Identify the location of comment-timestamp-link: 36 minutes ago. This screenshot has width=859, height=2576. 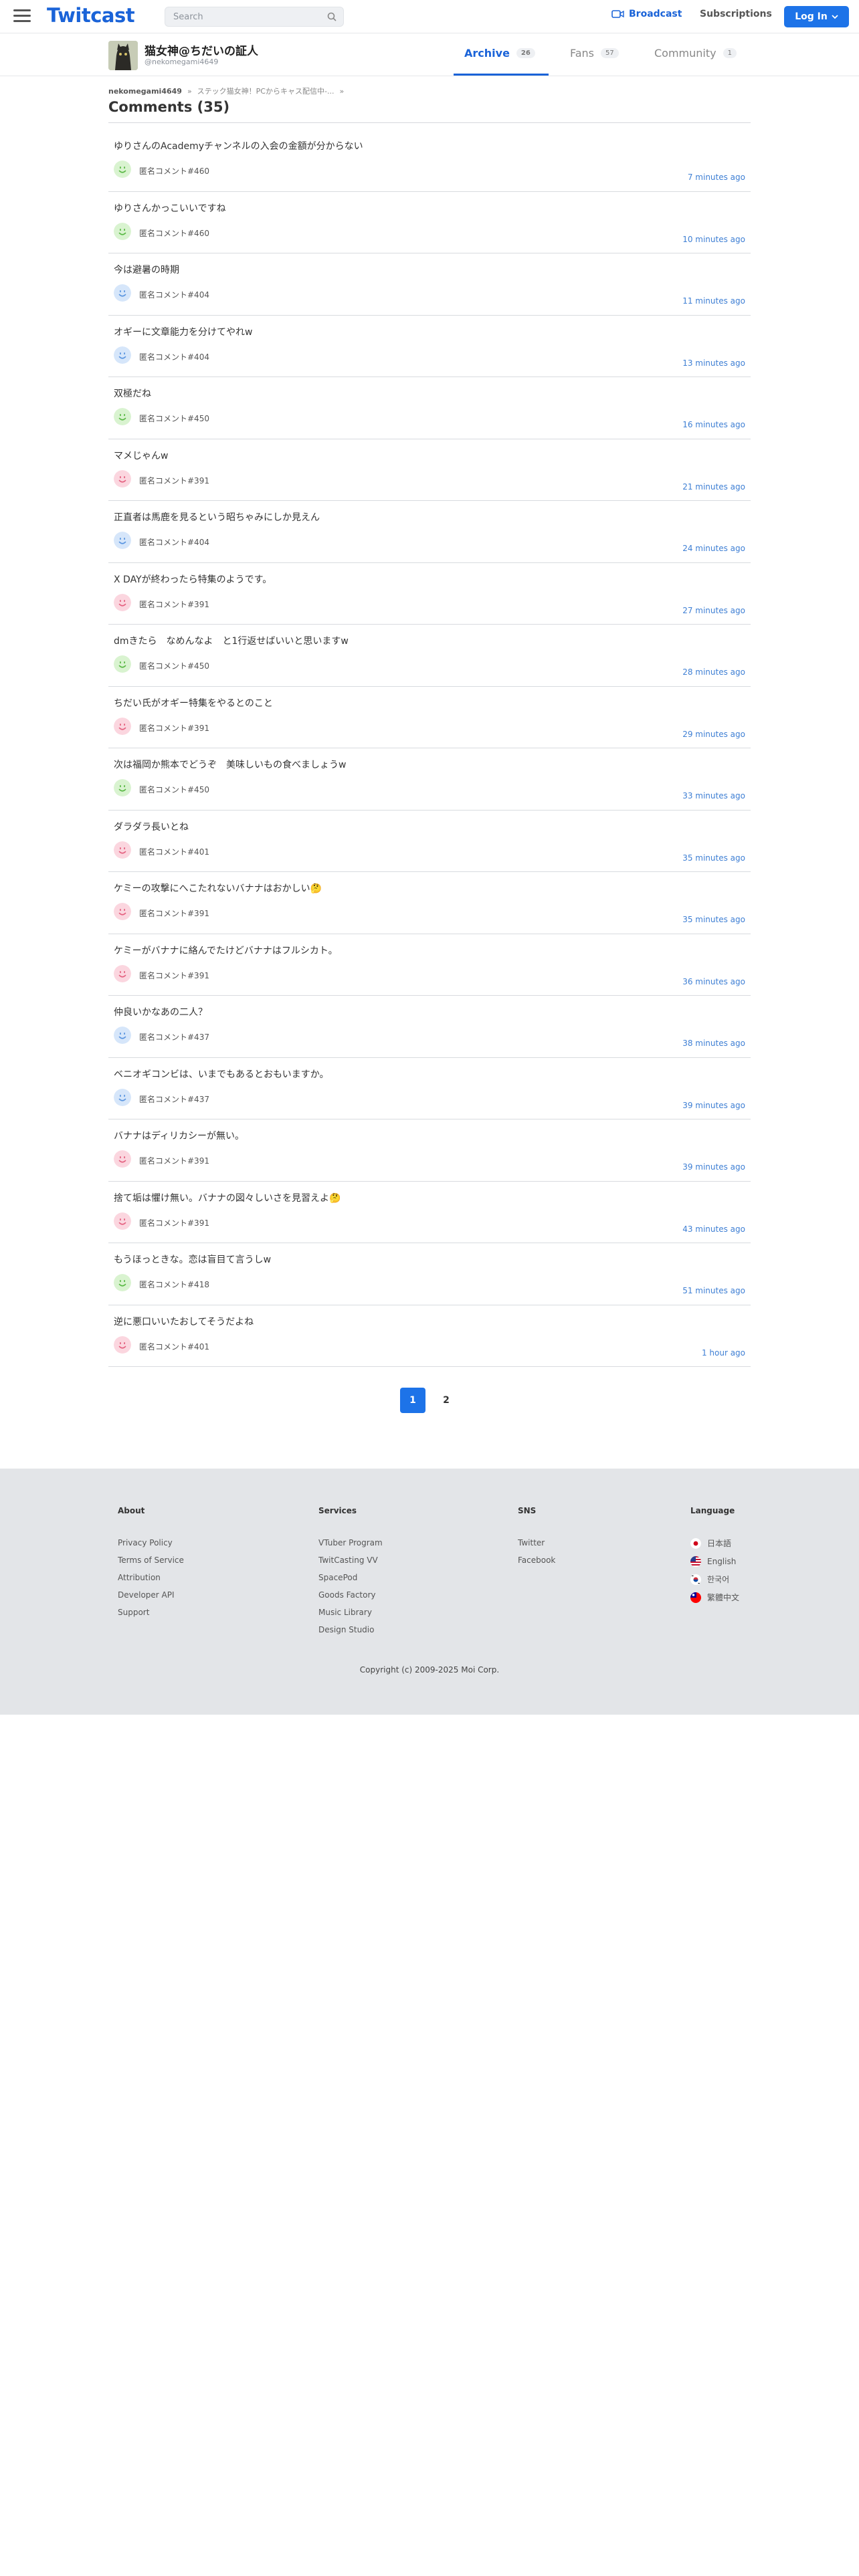
(713, 981).